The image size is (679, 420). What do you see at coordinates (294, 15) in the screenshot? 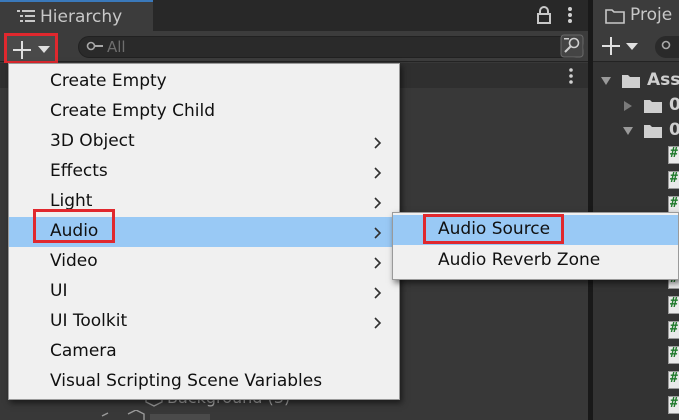
I see `hierarchy-tab-bar: Hierarchy` at bounding box center [294, 15].